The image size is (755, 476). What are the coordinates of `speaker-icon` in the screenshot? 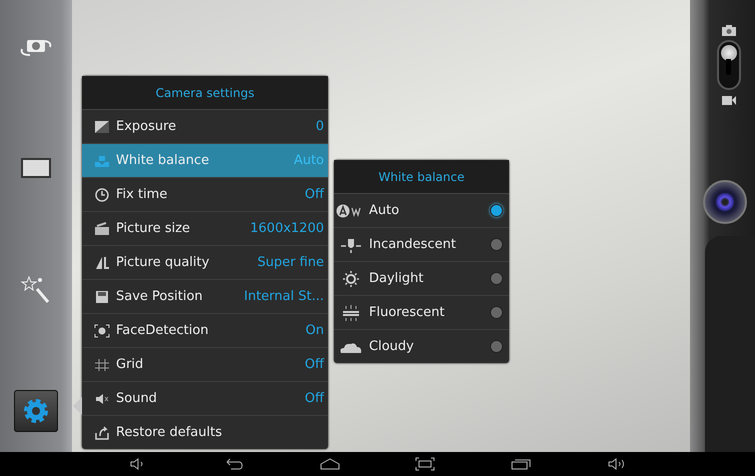 It's located at (102, 399).